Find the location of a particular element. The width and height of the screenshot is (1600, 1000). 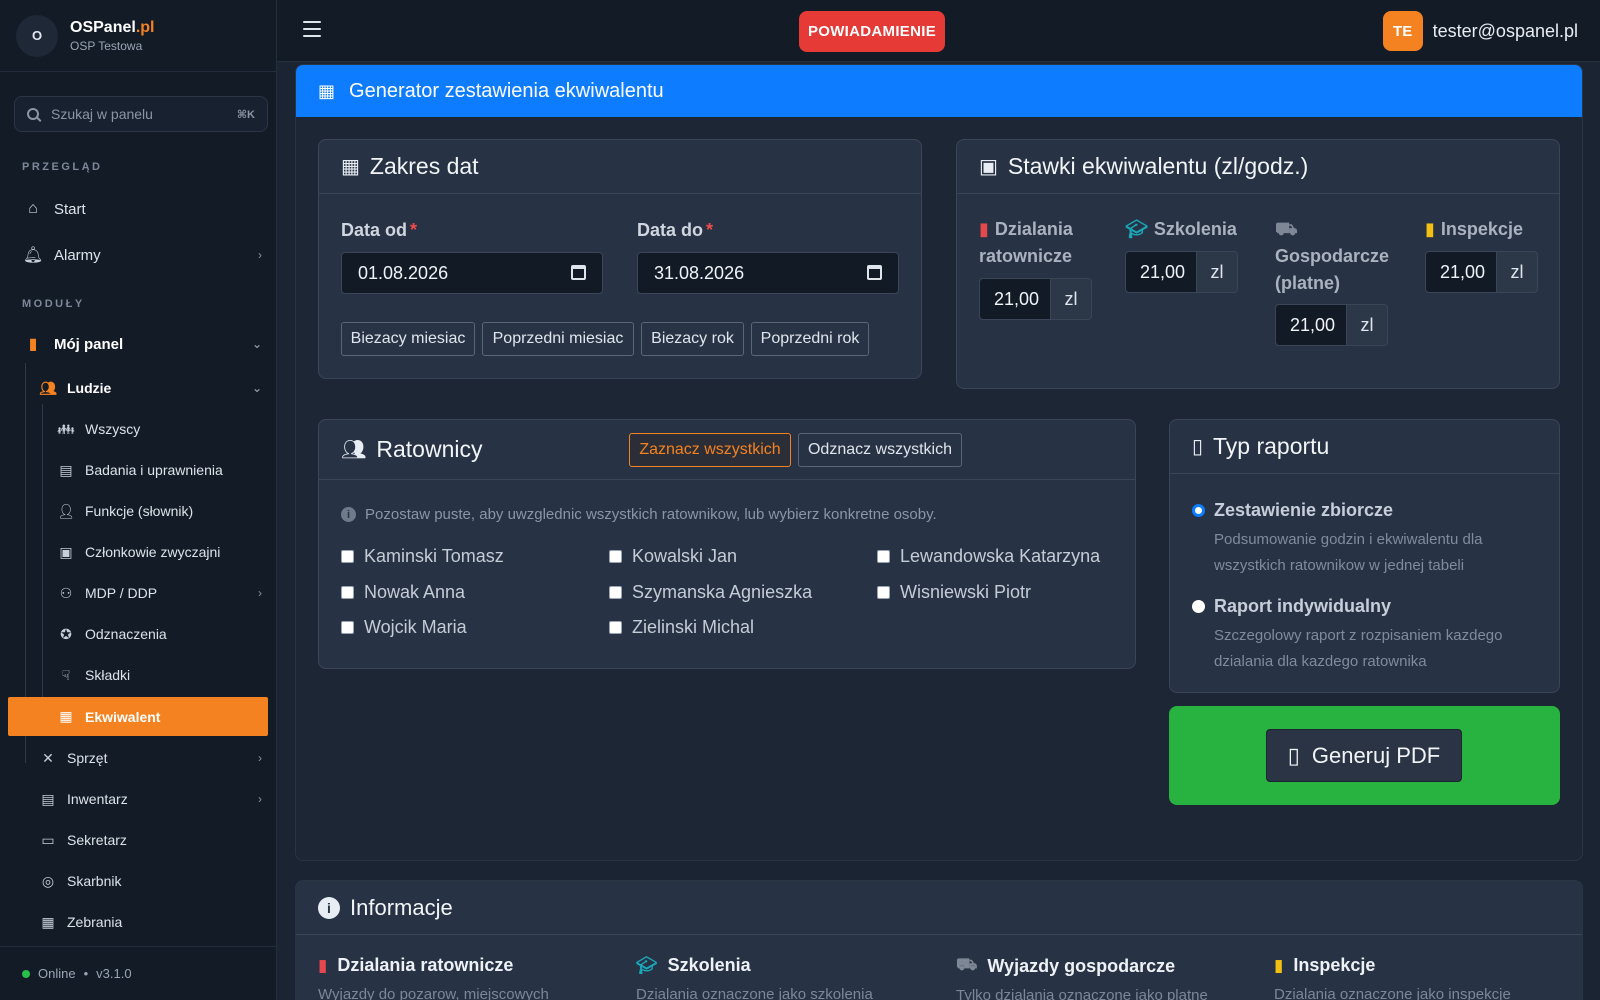

search-icon is located at coordinates (33, 114).